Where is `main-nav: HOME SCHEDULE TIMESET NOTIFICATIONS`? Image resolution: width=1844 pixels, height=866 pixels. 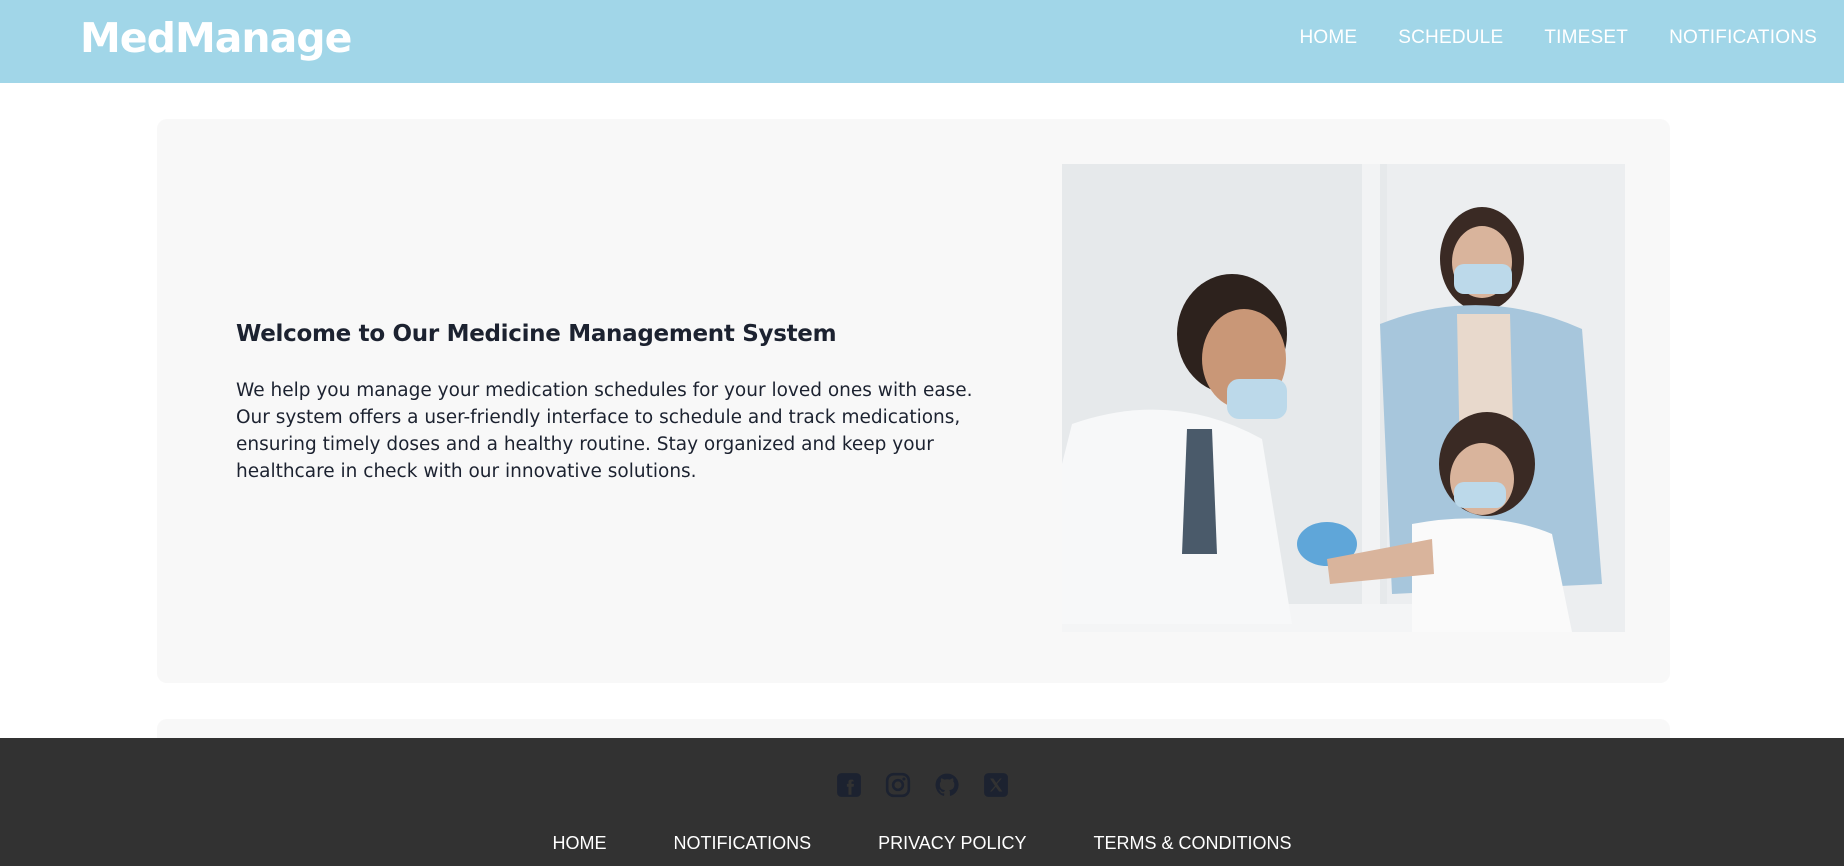
main-nav: HOME SCHEDULE TIMESET NOTIFICATIONS is located at coordinates (1558, 37).